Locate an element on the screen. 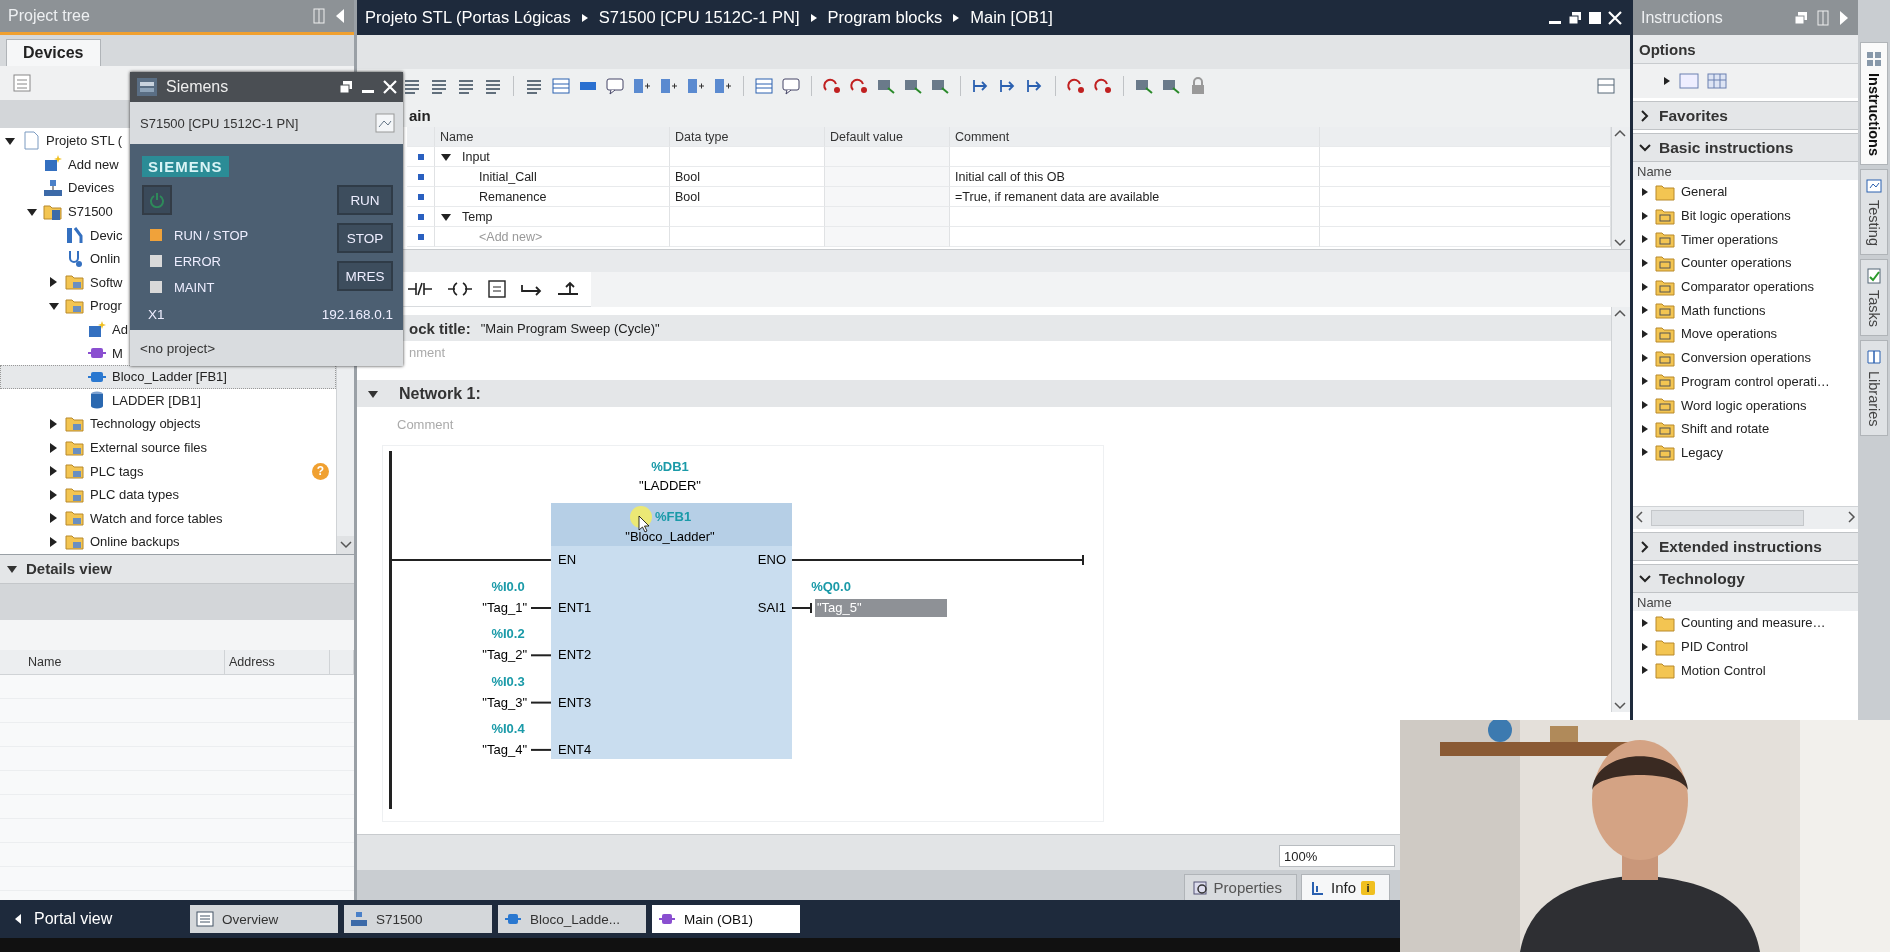  section-header: Technology is located at coordinates (1745, 578).